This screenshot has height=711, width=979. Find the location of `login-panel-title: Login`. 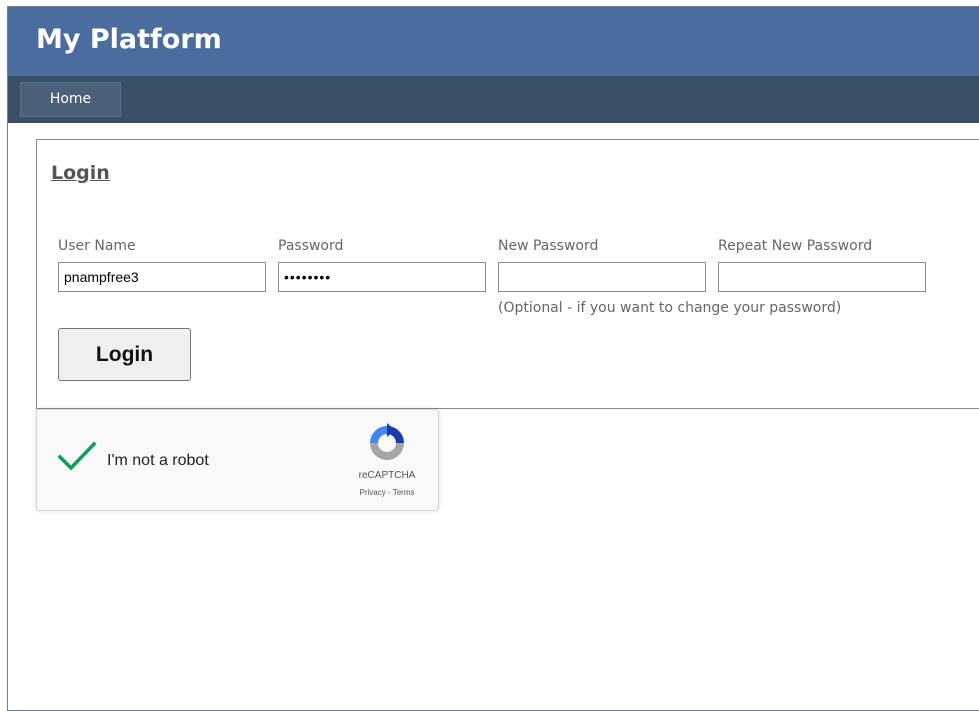

login-panel-title: Login is located at coordinates (80, 173).